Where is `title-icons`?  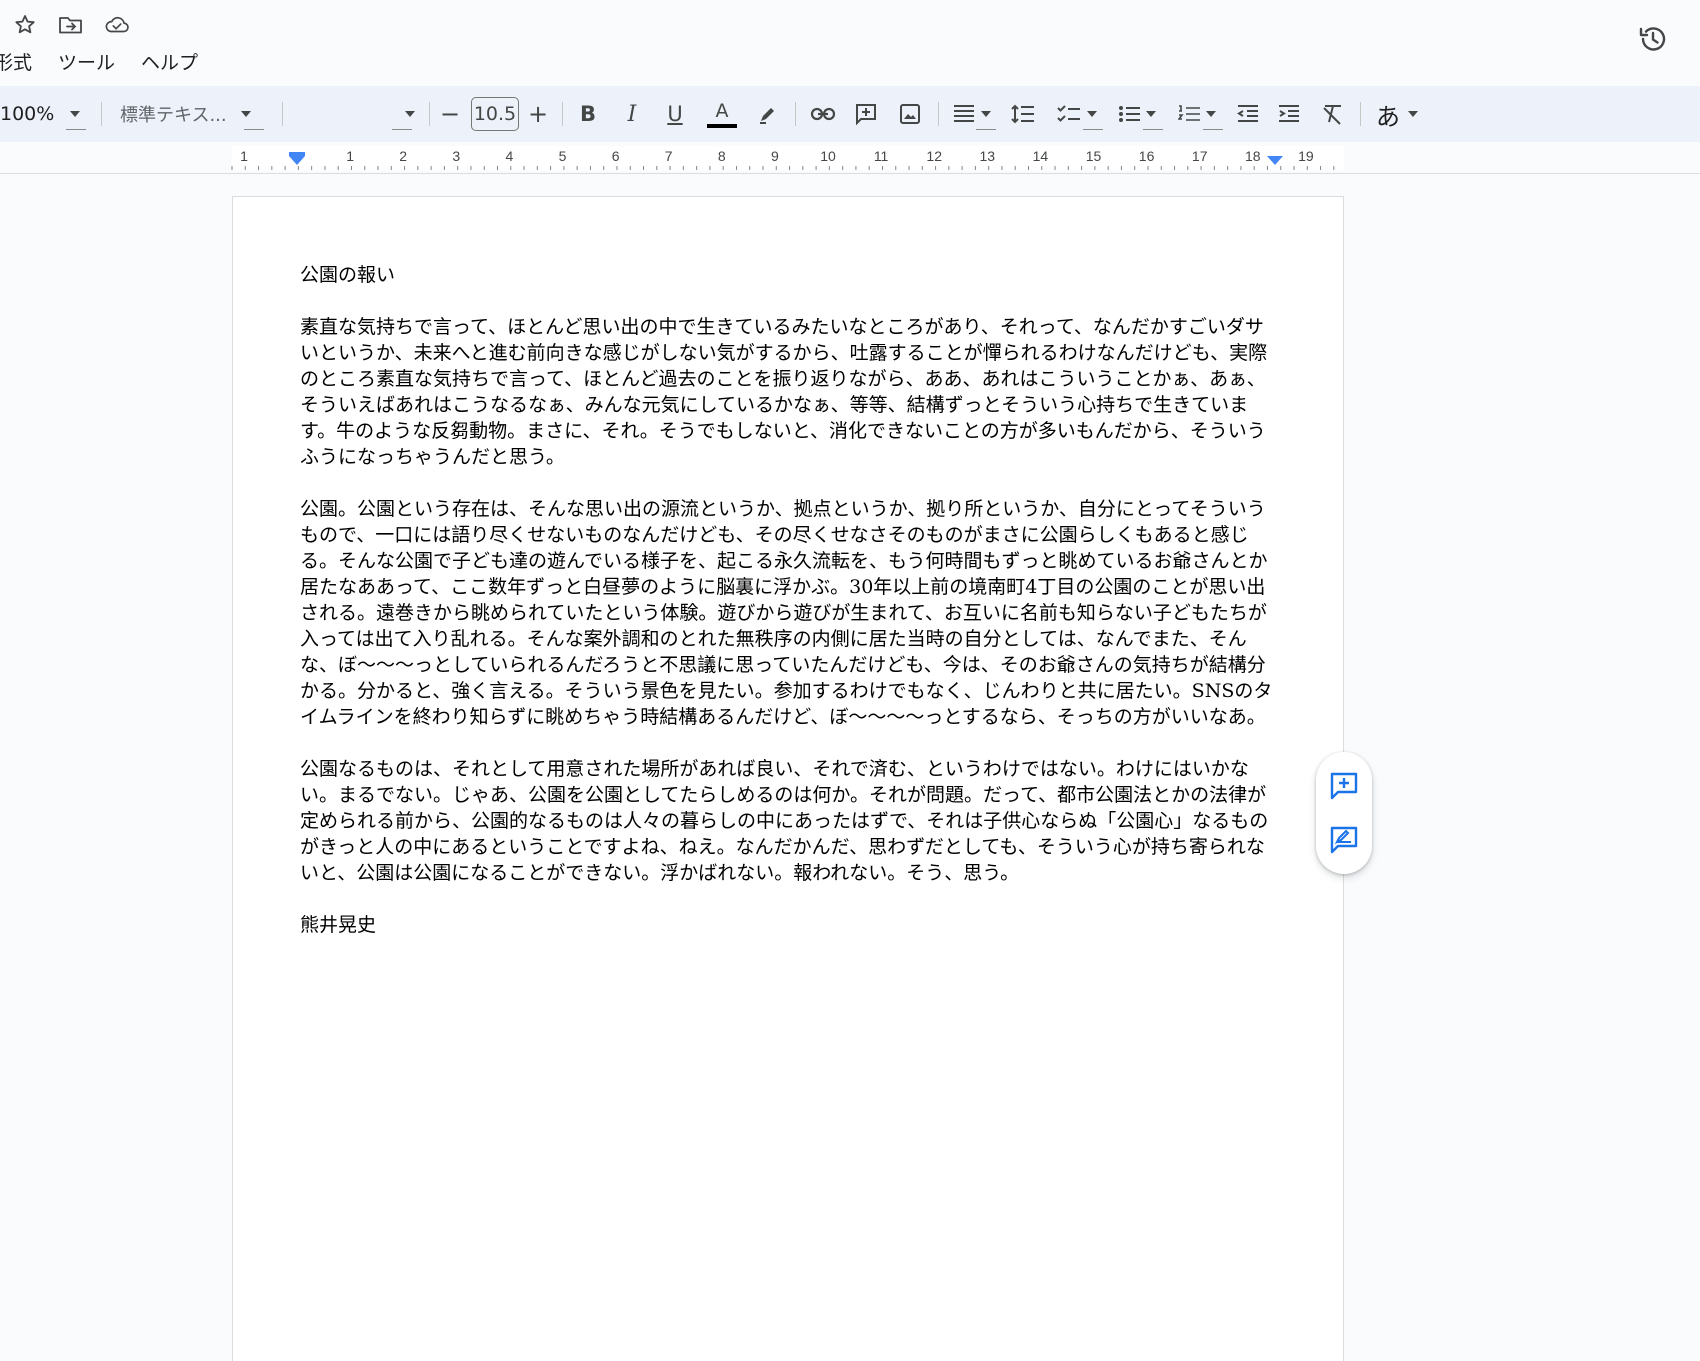 title-icons is located at coordinates (71, 25).